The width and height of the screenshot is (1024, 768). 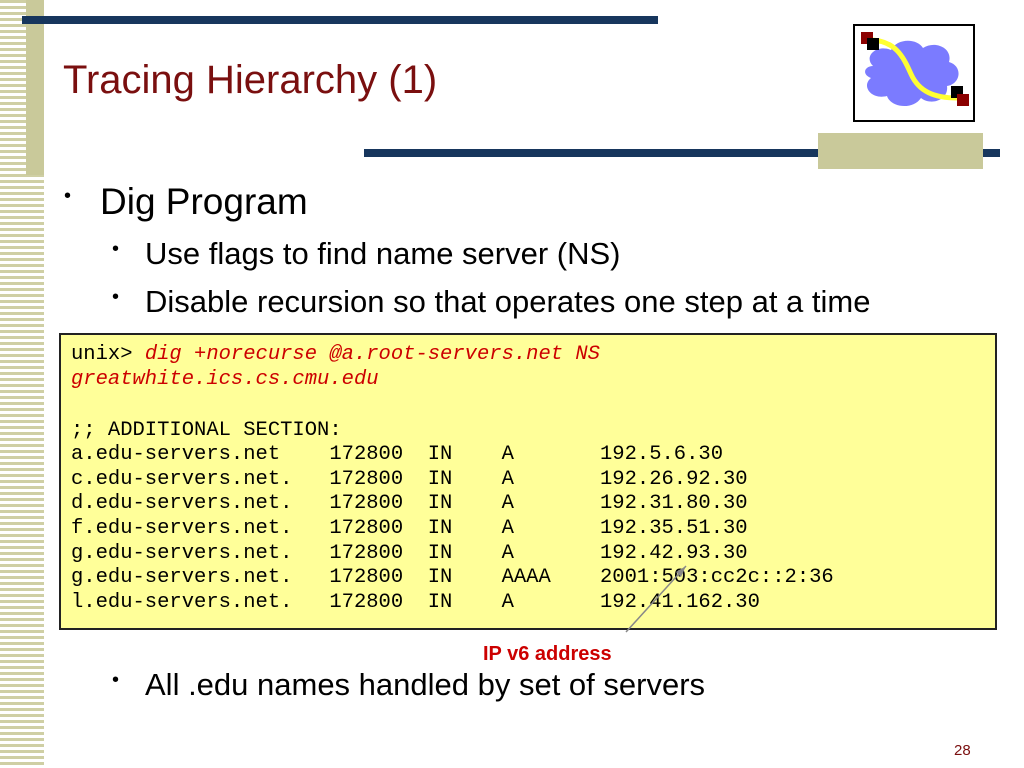 I want to click on bullet-text: Dig Program, so click(x=204, y=201).